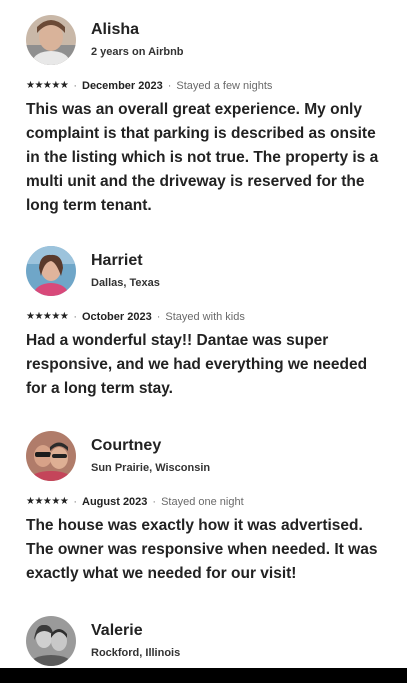  Describe the element at coordinates (122, 86) in the screenshot. I see `review-date: December 2023` at that location.